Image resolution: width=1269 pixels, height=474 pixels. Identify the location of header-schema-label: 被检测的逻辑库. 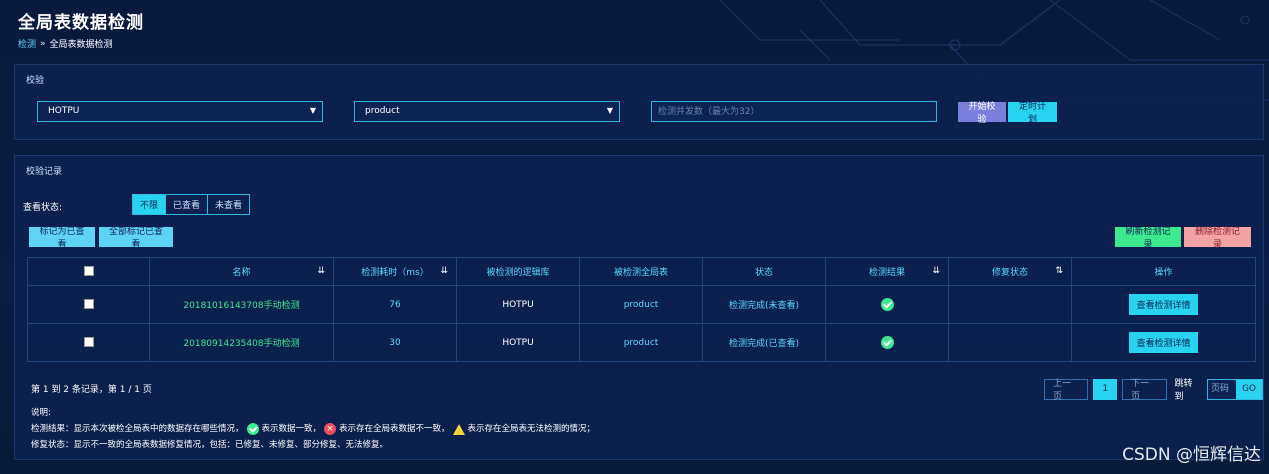
(518, 273).